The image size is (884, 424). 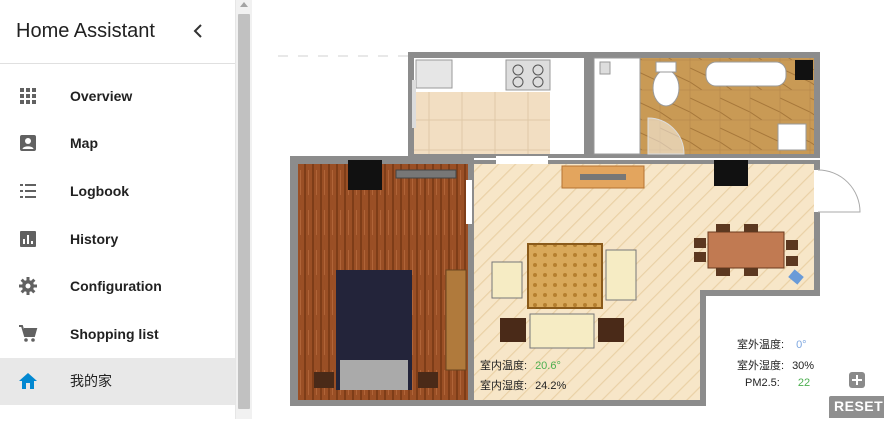 I want to click on indoor-temp-readout: 室内温度: 20.6°, so click(x=520, y=365).